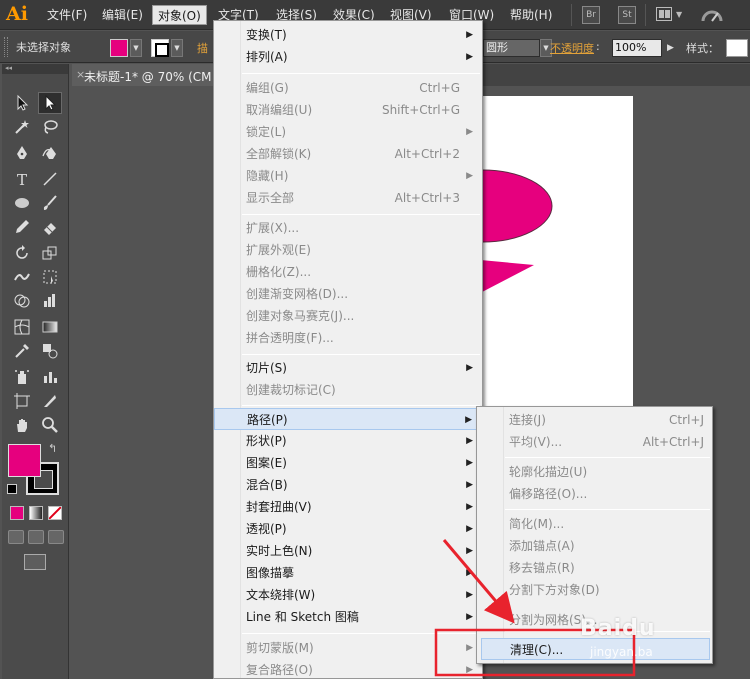 The height and width of the screenshot is (679, 750). Describe the element at coordinates (35, 69) in the screenshot. I see `tools-panel-collapse-icon: ◂◂` at that location.